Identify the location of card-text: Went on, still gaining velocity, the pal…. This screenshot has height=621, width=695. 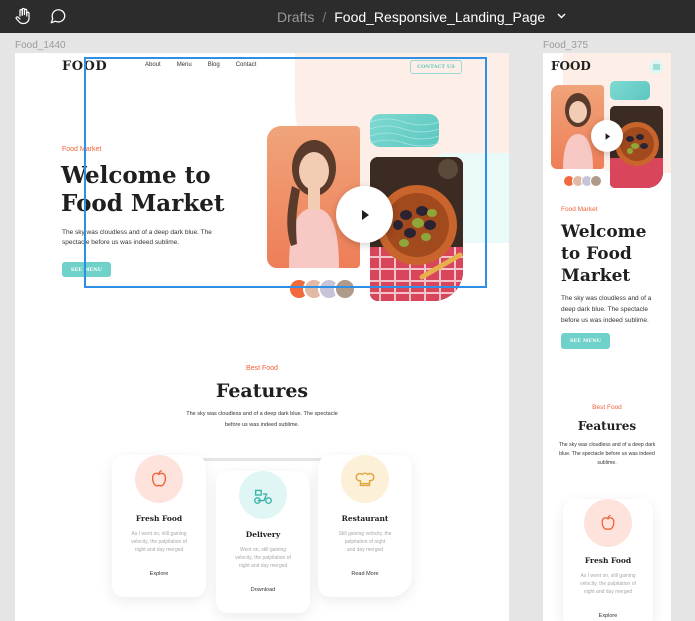
(263, 558).